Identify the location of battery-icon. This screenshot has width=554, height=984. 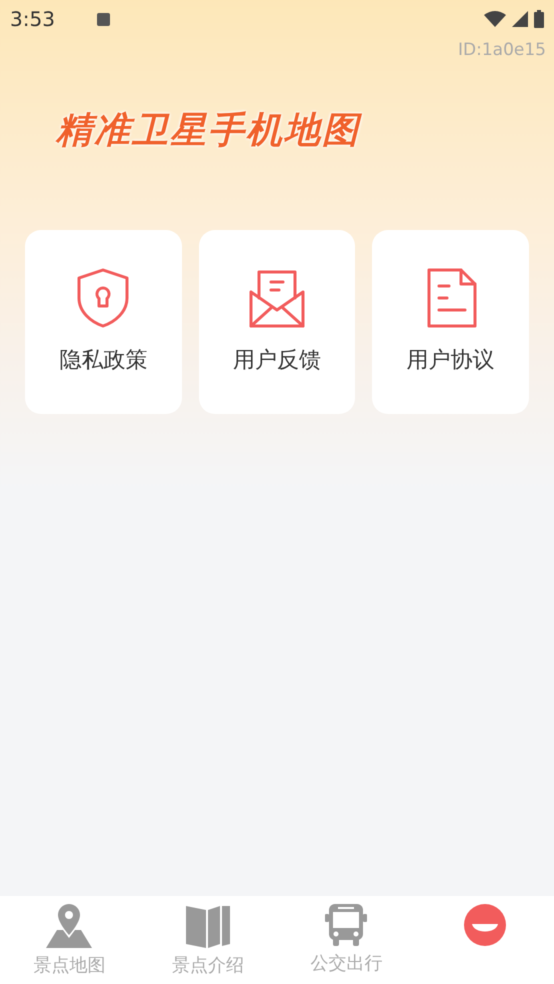
(539, 19).